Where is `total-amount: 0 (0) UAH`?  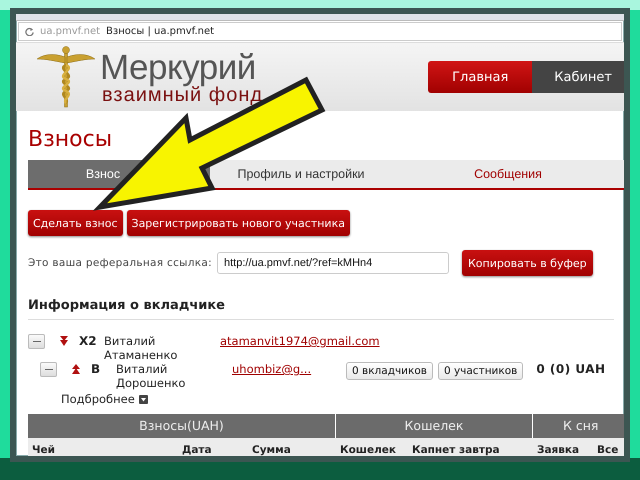 total-amount: 0 (0) UAH is located at coordinates (571, 369).